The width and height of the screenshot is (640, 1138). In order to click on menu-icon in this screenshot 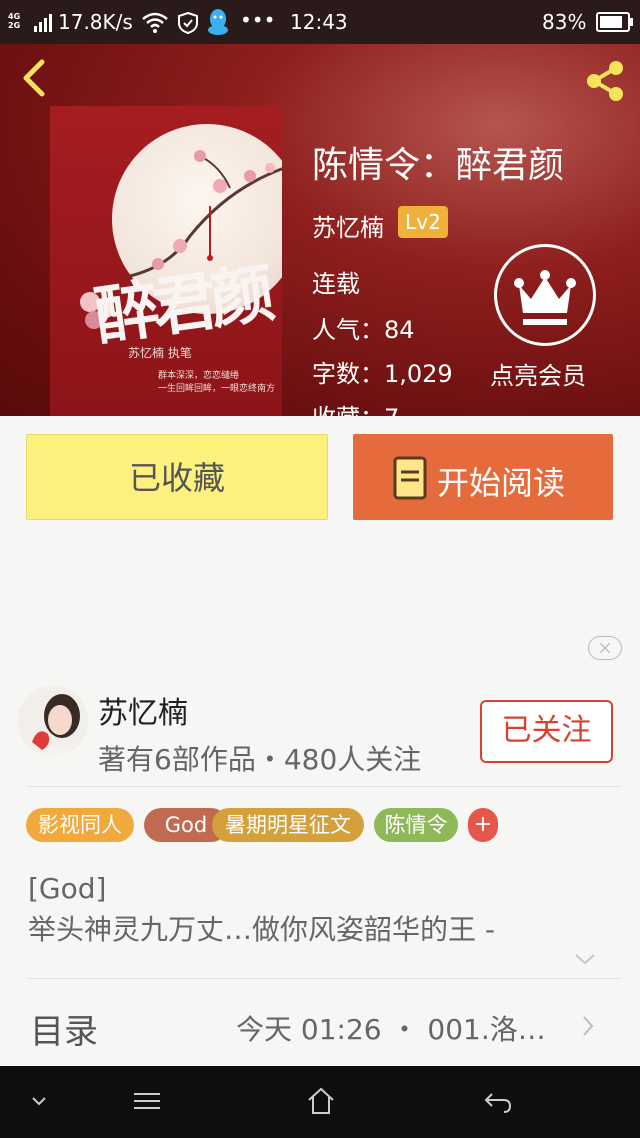, I will do `click(147, 1101)`.